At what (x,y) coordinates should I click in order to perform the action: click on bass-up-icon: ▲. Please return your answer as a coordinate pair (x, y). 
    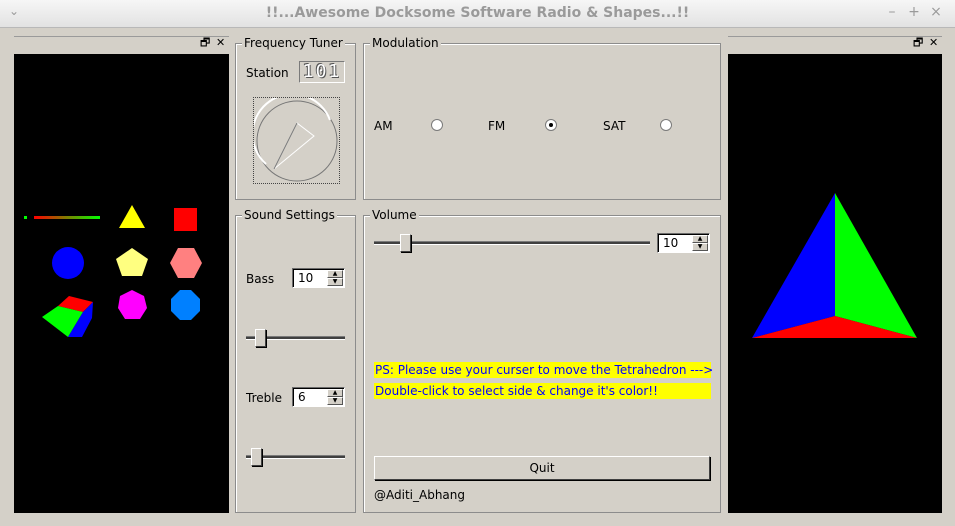
    Looking at the image, I should click on (335, 274).